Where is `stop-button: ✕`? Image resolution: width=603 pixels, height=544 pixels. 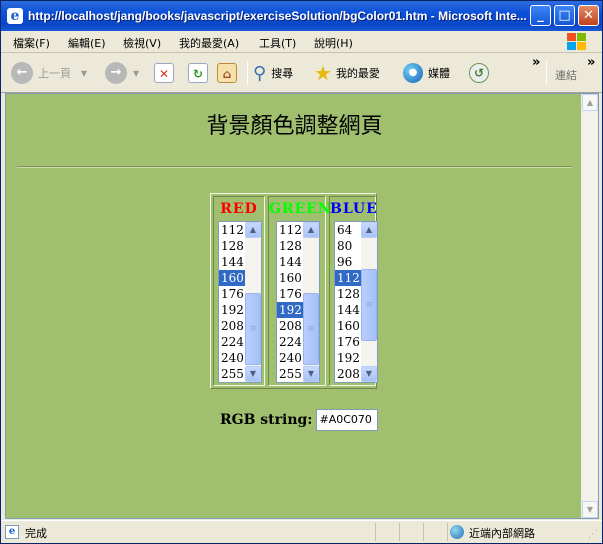
stop-button: ✕ is located at coordinates (164, 73).